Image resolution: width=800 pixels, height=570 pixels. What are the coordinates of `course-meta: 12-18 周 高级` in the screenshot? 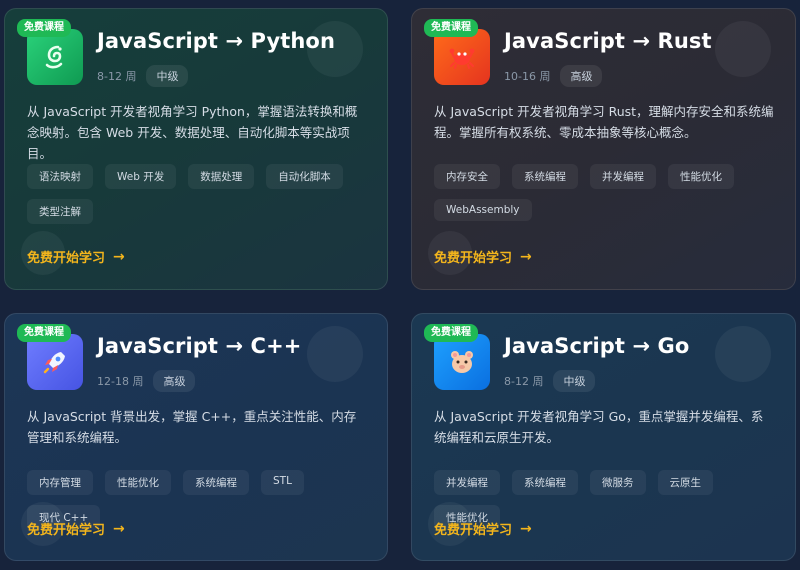 It's located at (146, 381).